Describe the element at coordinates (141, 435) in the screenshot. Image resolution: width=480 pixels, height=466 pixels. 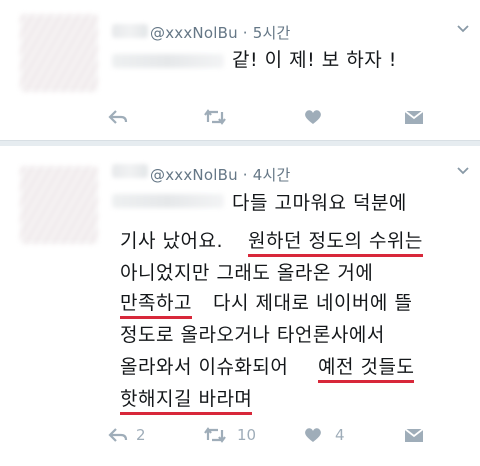
I see `reply-count: 2` at that location.